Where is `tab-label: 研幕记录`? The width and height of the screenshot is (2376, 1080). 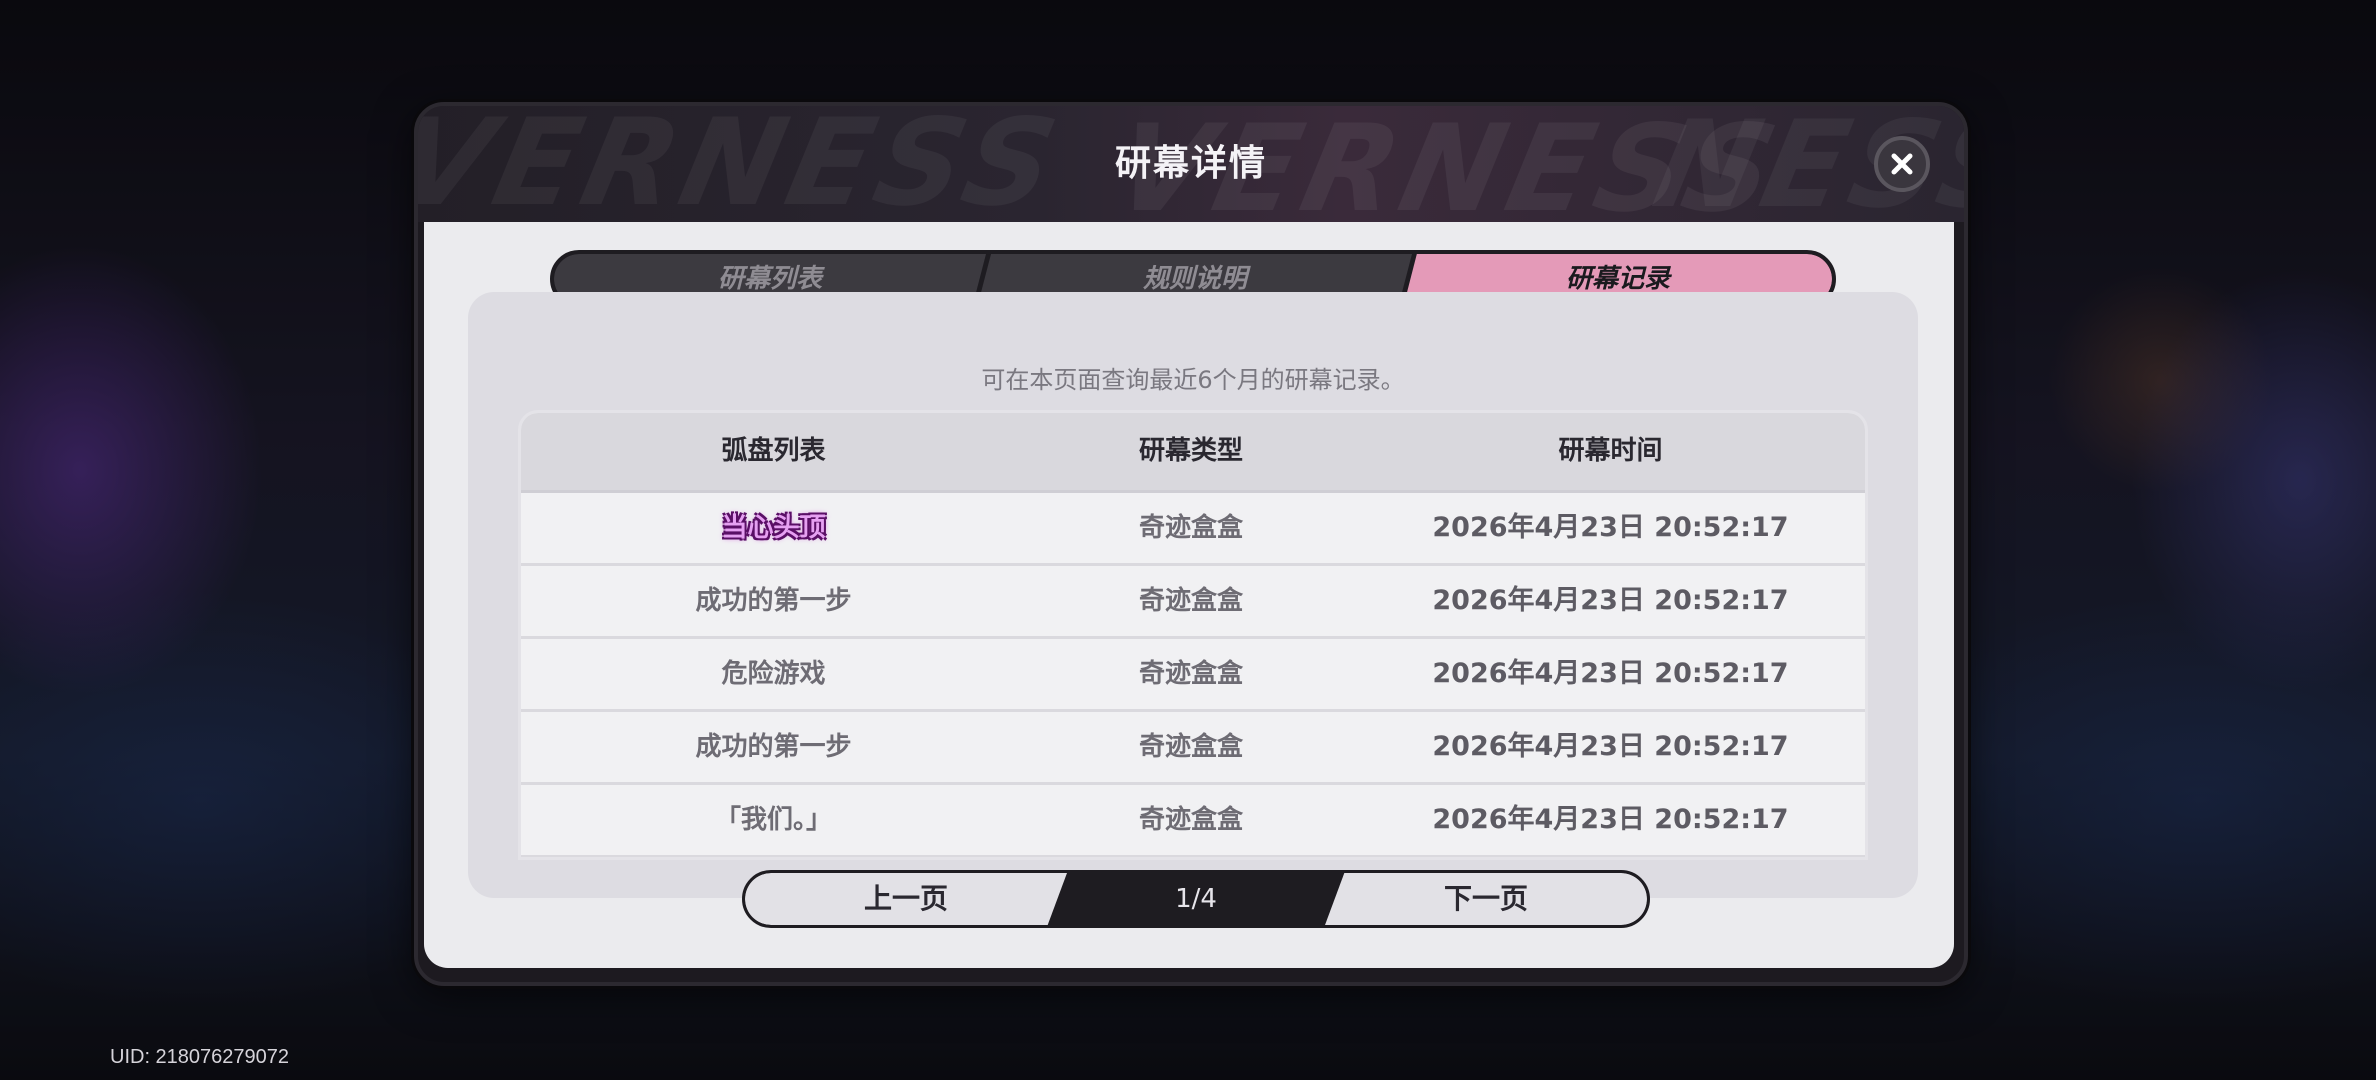
tab-label: 研幕记录 is located at coordinates (1617, 279).